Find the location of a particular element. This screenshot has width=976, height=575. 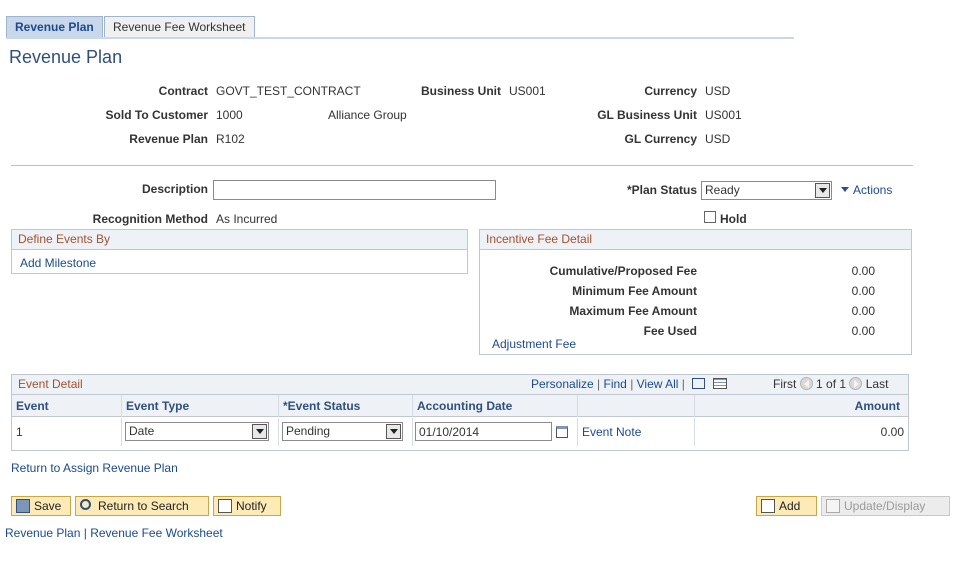

recognition-method-label: Recognition Method is located at coordinates (150, 219).